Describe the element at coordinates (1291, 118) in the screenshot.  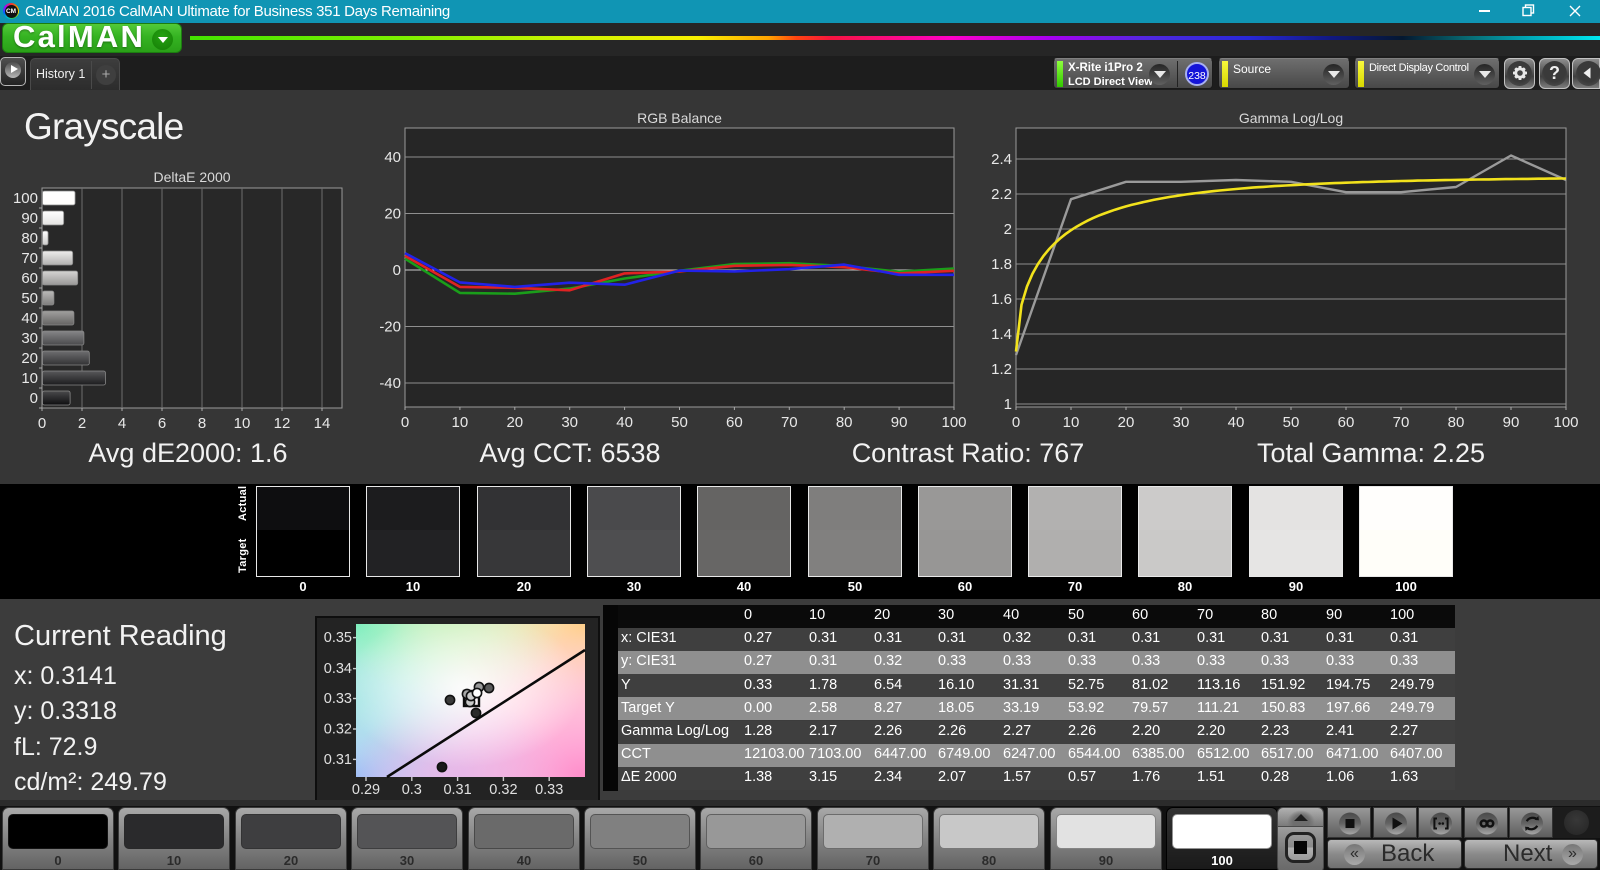
I see `svg-text: Gamma Log/Log` at that location.